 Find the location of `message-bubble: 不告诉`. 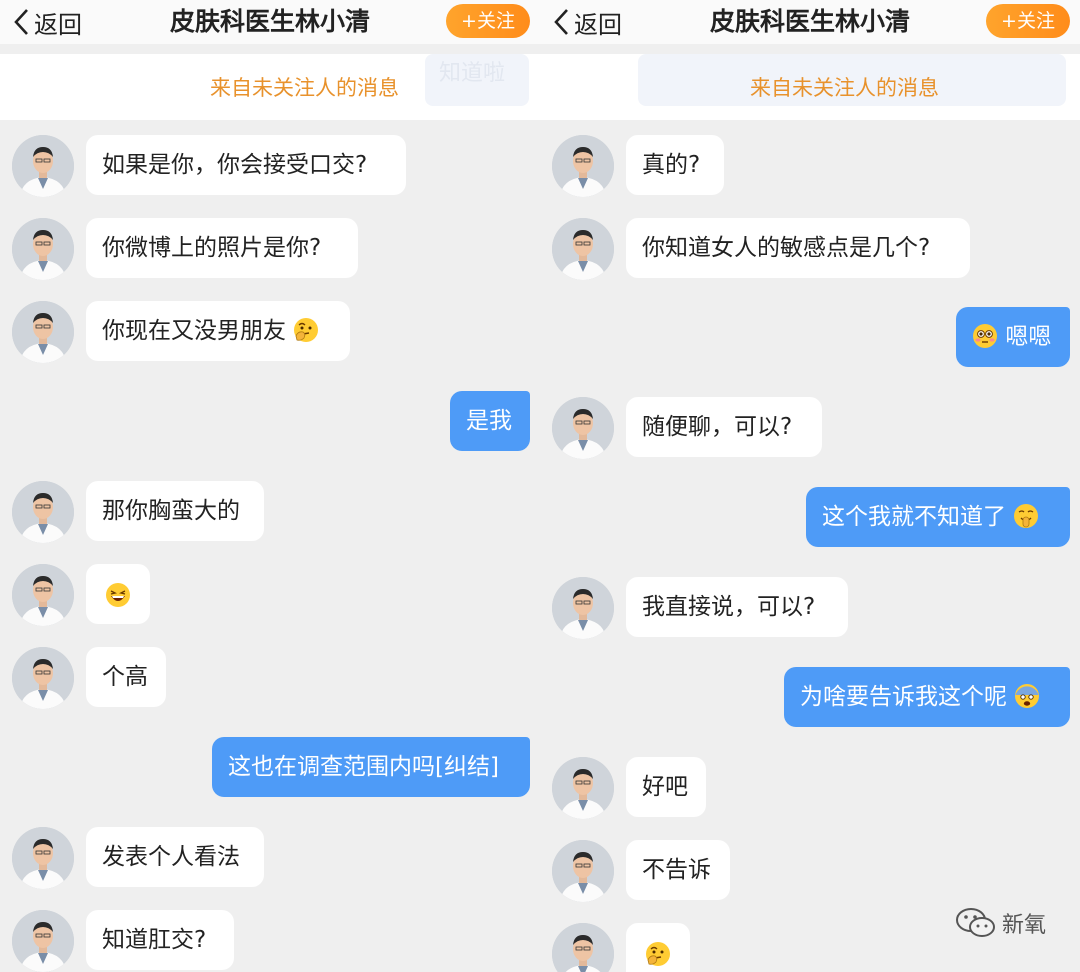

message-bubble: 不告诉 is located at coordinates (678, 870).